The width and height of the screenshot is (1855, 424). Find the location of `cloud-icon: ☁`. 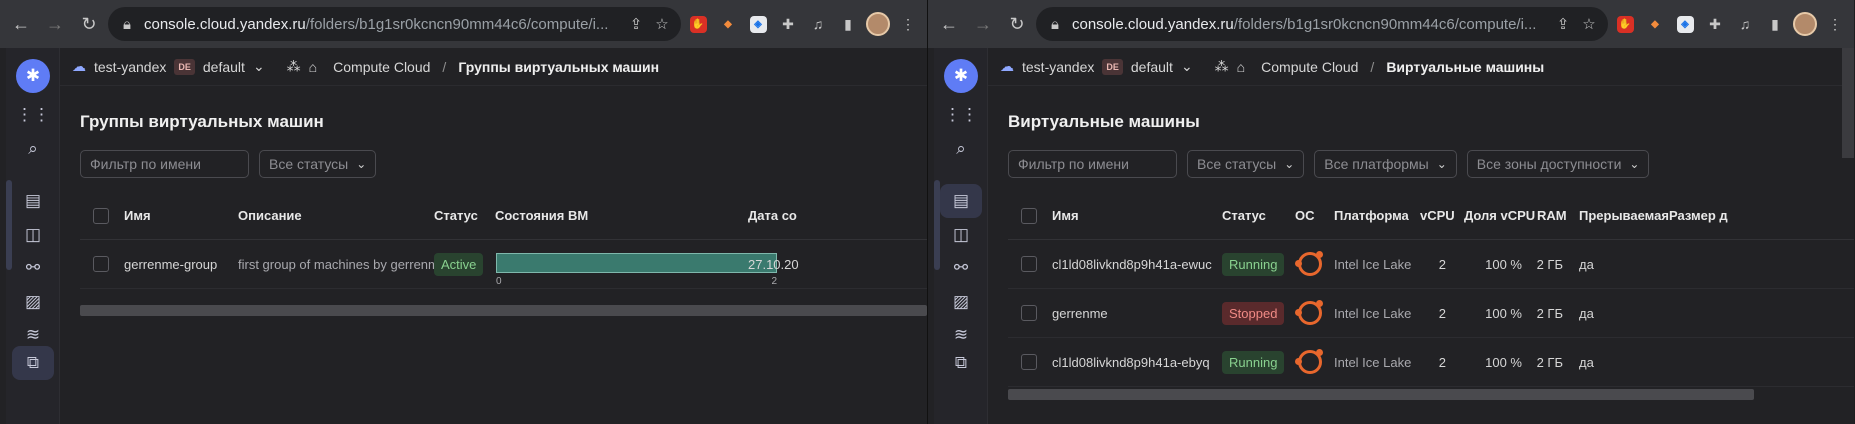

cloud-icon: ☁ is located at coordinates (1007, 66).